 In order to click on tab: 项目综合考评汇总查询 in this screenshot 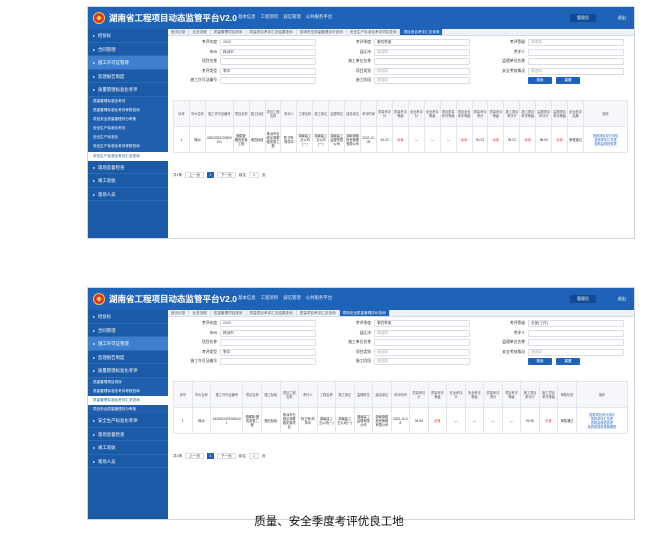, I will do `click(422, 32)`.